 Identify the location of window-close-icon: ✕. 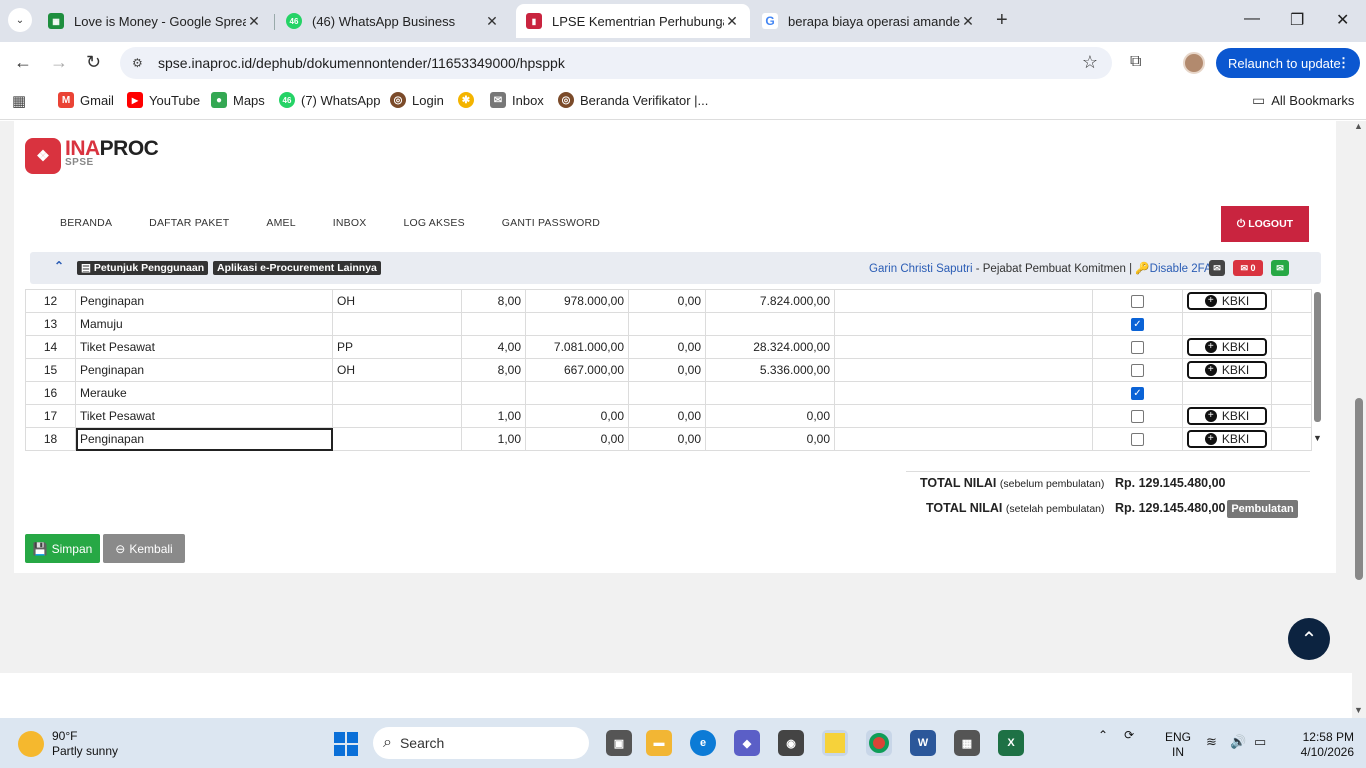
(1342, 20).